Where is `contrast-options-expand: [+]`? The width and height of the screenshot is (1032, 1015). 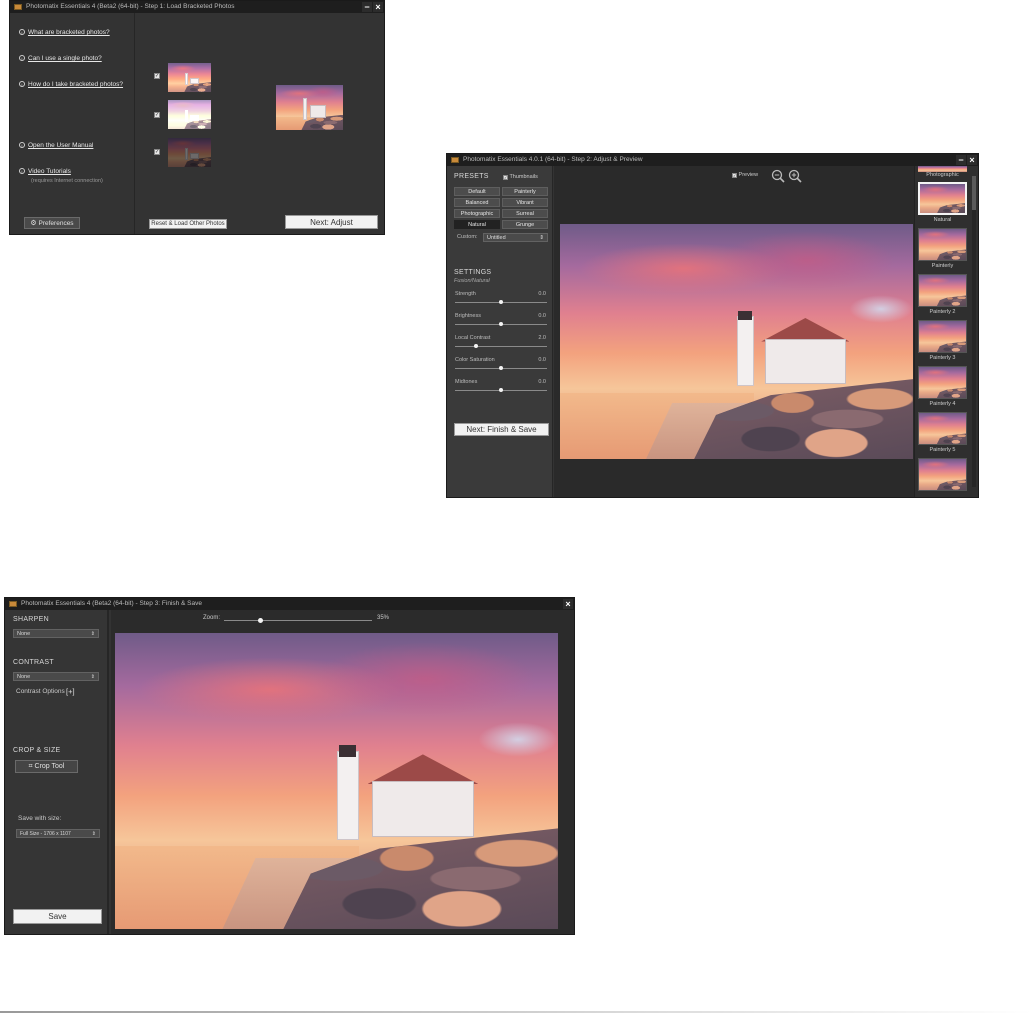
contrast-options-expand: [+] is located at coordinates (70, 691).